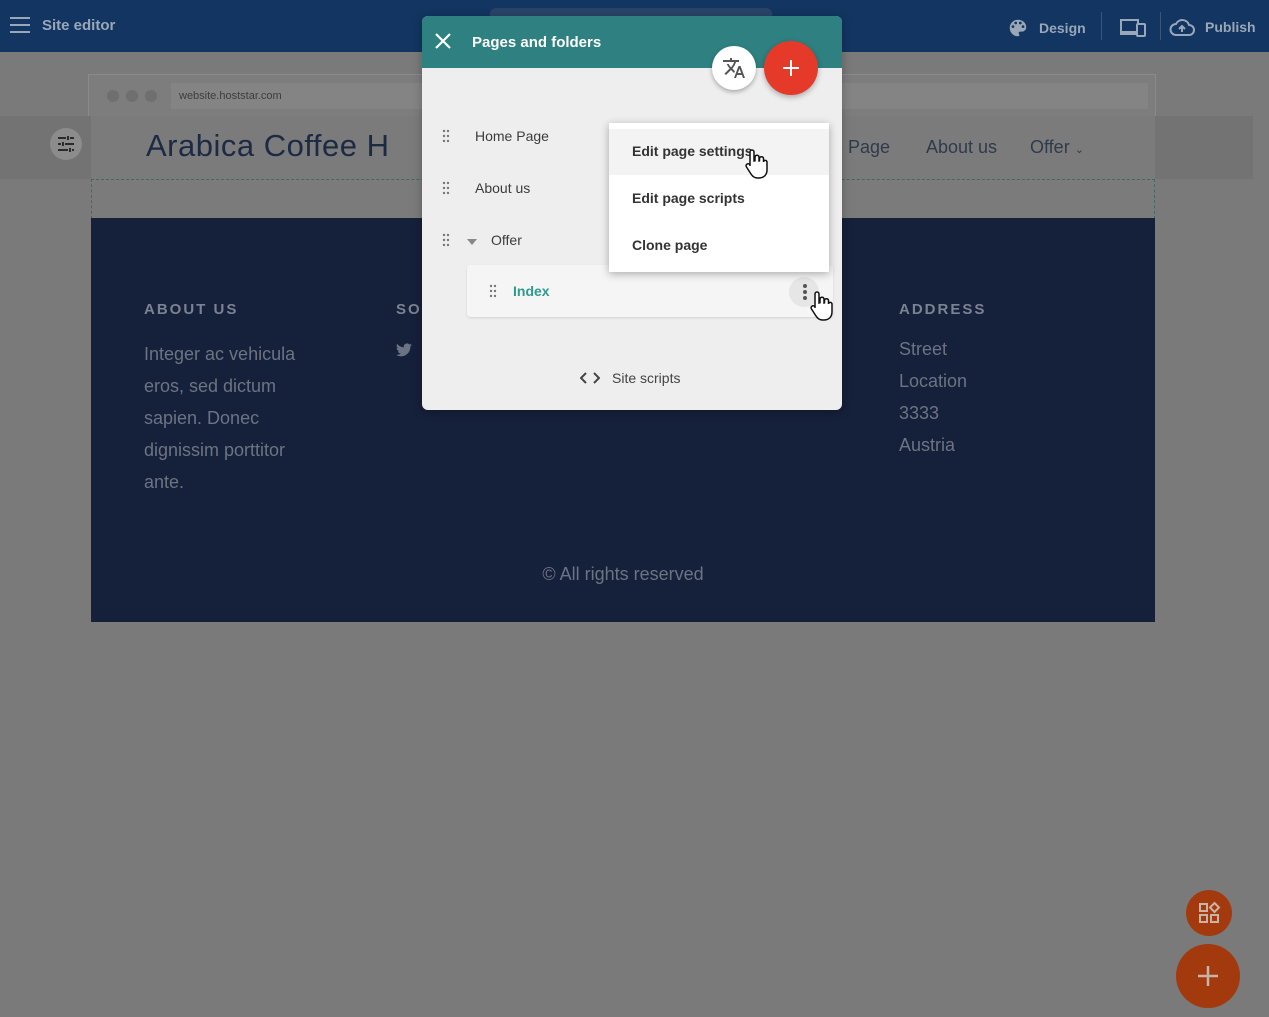 Image resolution: width=1269 pixels, height=1017 pixels. What do you see at coordinates (961, 147) in the screenshot?
I see `nav-item-about: About us` at bounding box center [961, 147].